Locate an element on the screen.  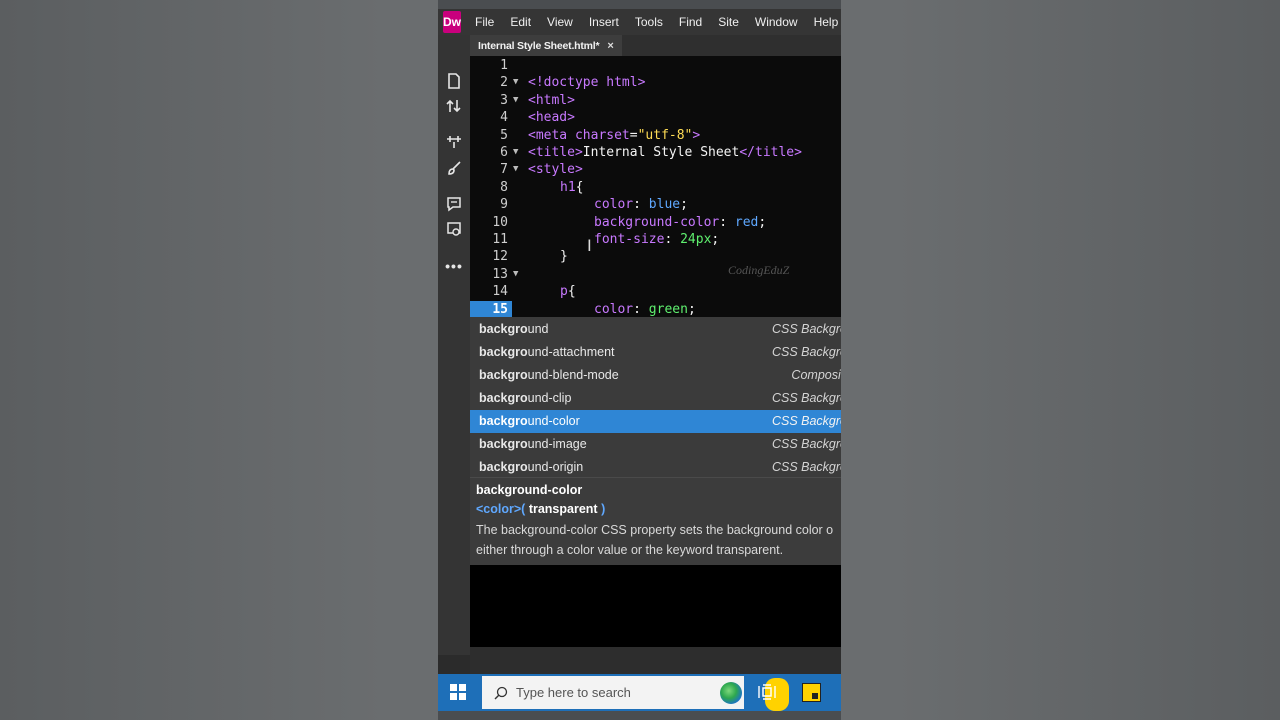
code-line: <title>Internal Style Sheet</title> is located at coordinates (655, 143).